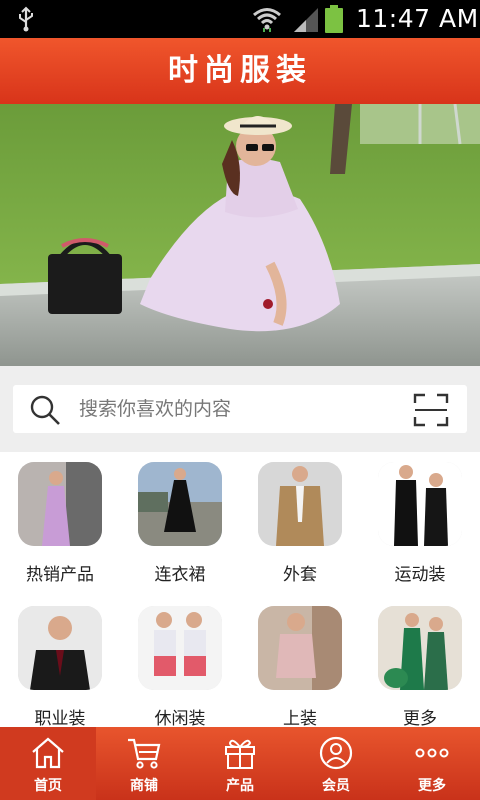 This screenshot has width=480, height=800. What do you see at coordinates (240, 19) in the screenshot?
I see `status-bar: 11:47 AM` at bounding box center [240, 19].